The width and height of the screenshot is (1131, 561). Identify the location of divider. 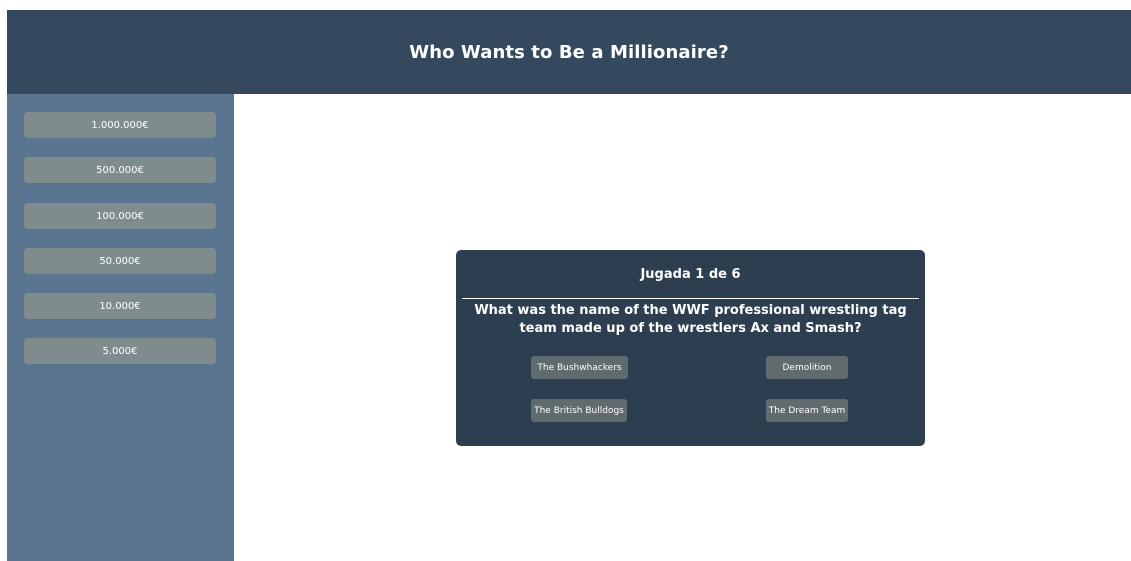
(690, 298).